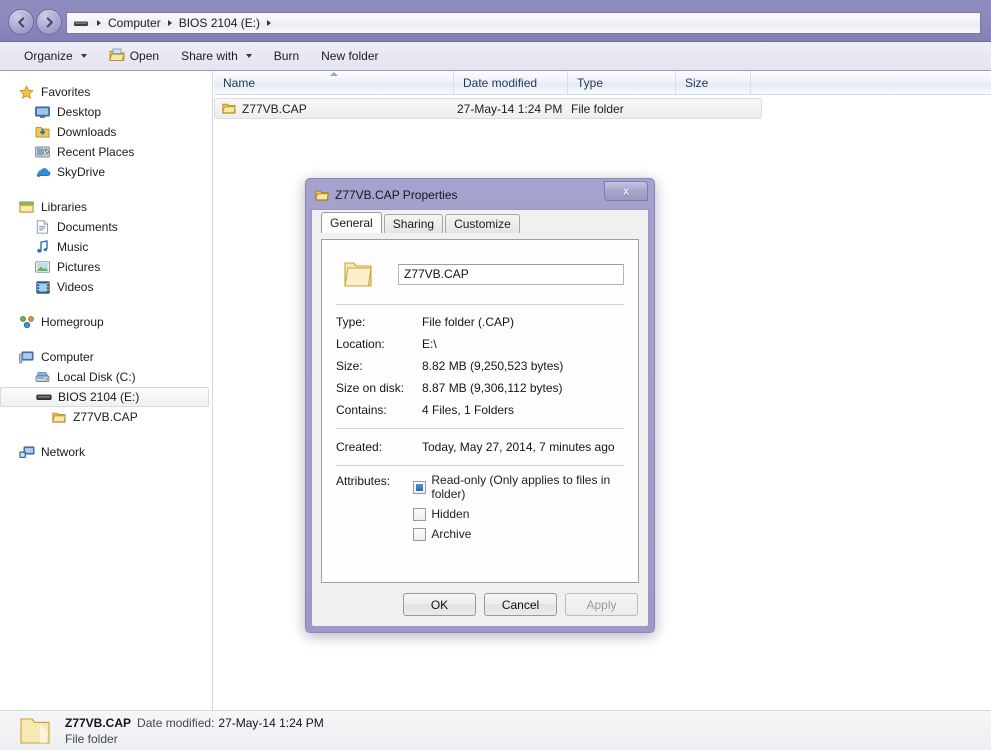 The height and width of the screenshot is (750, 991). What do you see at coordinates (134, 23) in the screenshot?
I see `breadcrumb-item-computer: Computer` at bounding box center [134, 23].